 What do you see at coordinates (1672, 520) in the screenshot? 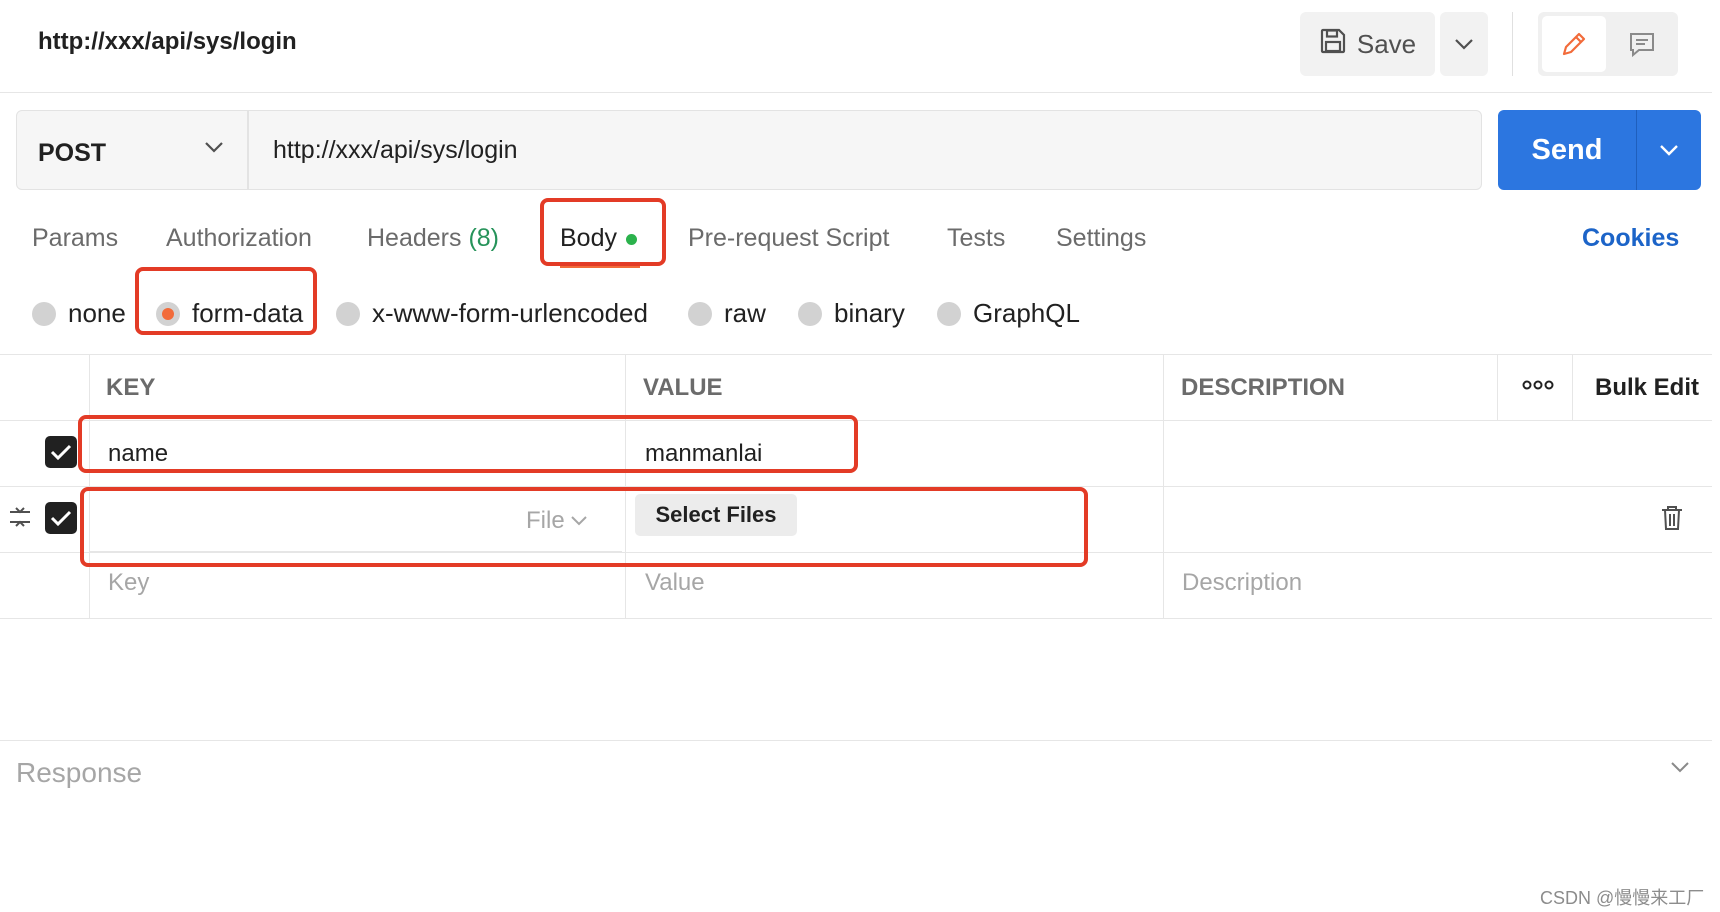
I see `trash-icon` at bounding box center [1672, 520].